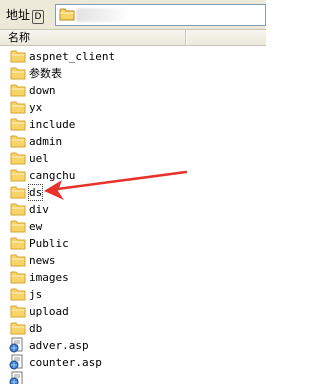  I want to click on item-label: include, so click(52, 124).